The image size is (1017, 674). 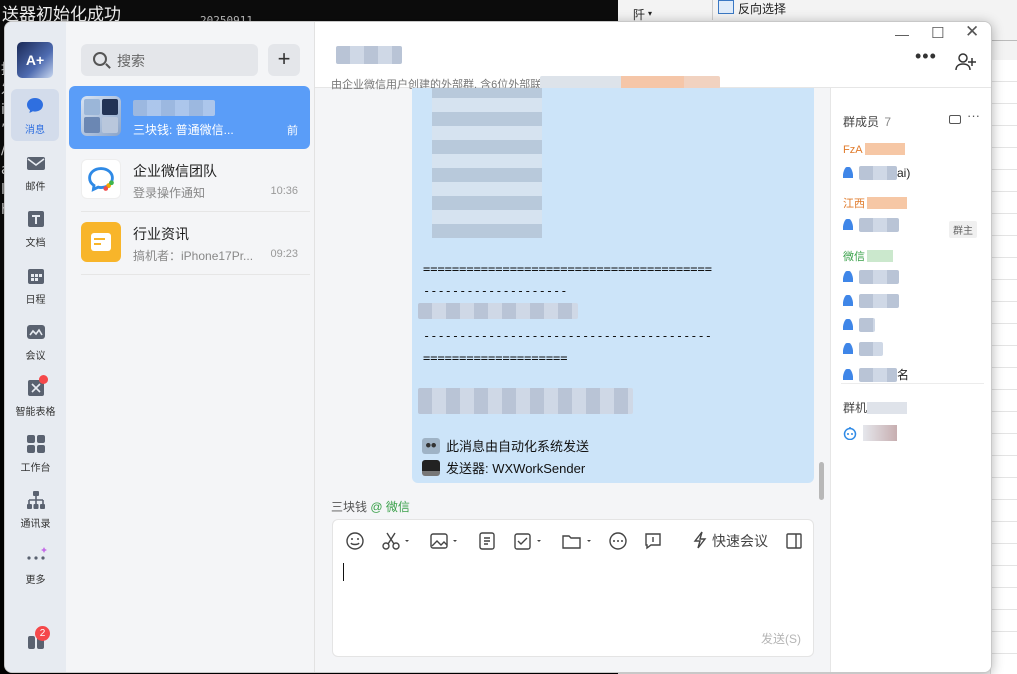 What do you see at coordinates (926, 56) in the screenshot?
I see `more-options-icon: •••` at bounding box center [926, 56].